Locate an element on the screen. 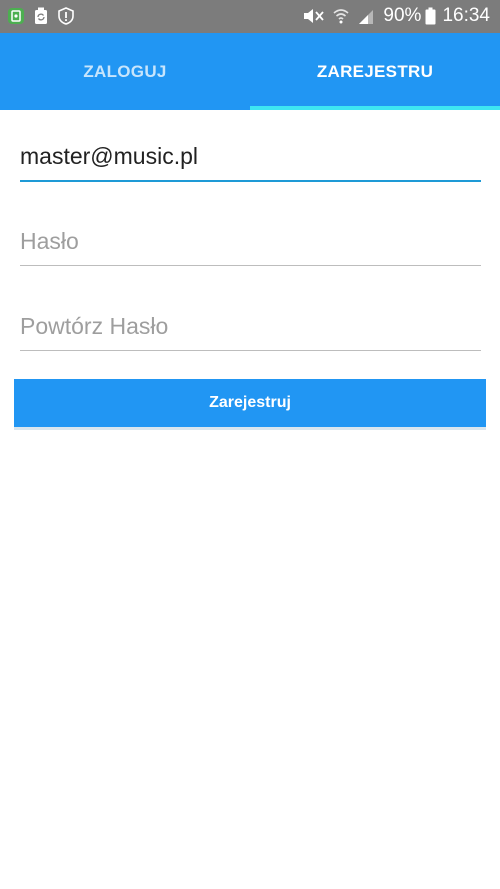 This screenshot has height=889, width=500. password-field-container is located at coordinates (250, 246).